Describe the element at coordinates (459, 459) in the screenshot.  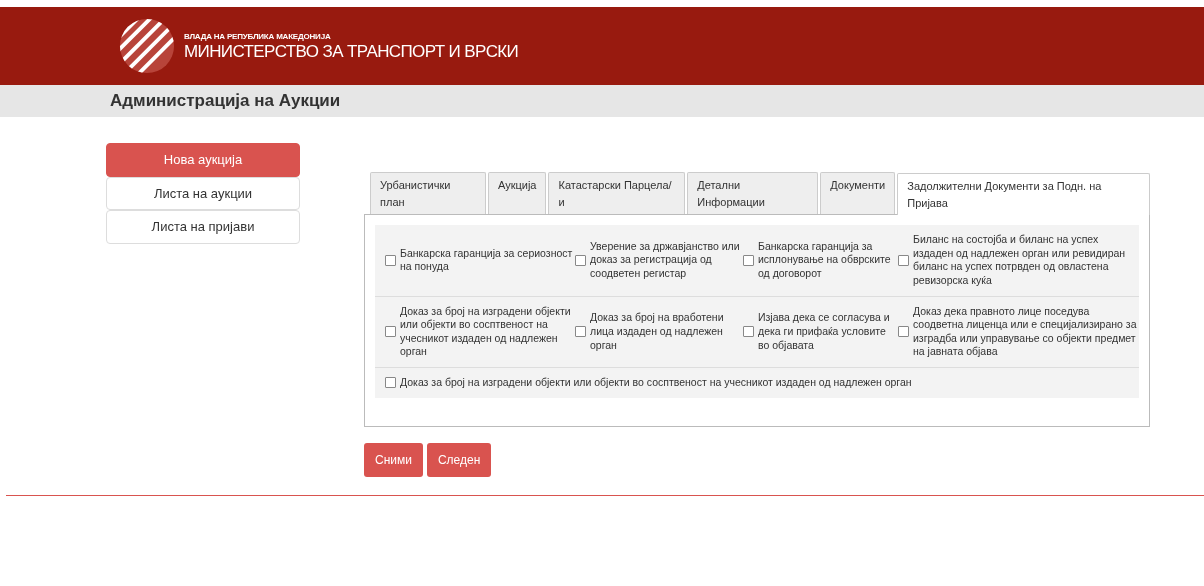
I see `next-button: Следен` at that location.